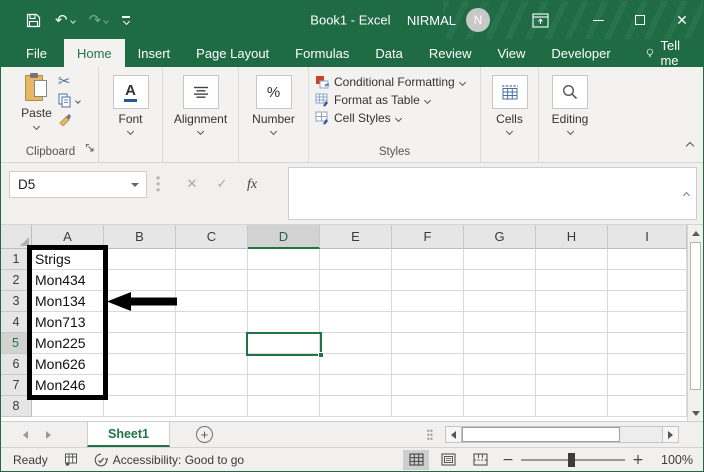  Describe the element at coordinates (638, 460) in the screenshot. I see `zoom-in-button: +` at that location.